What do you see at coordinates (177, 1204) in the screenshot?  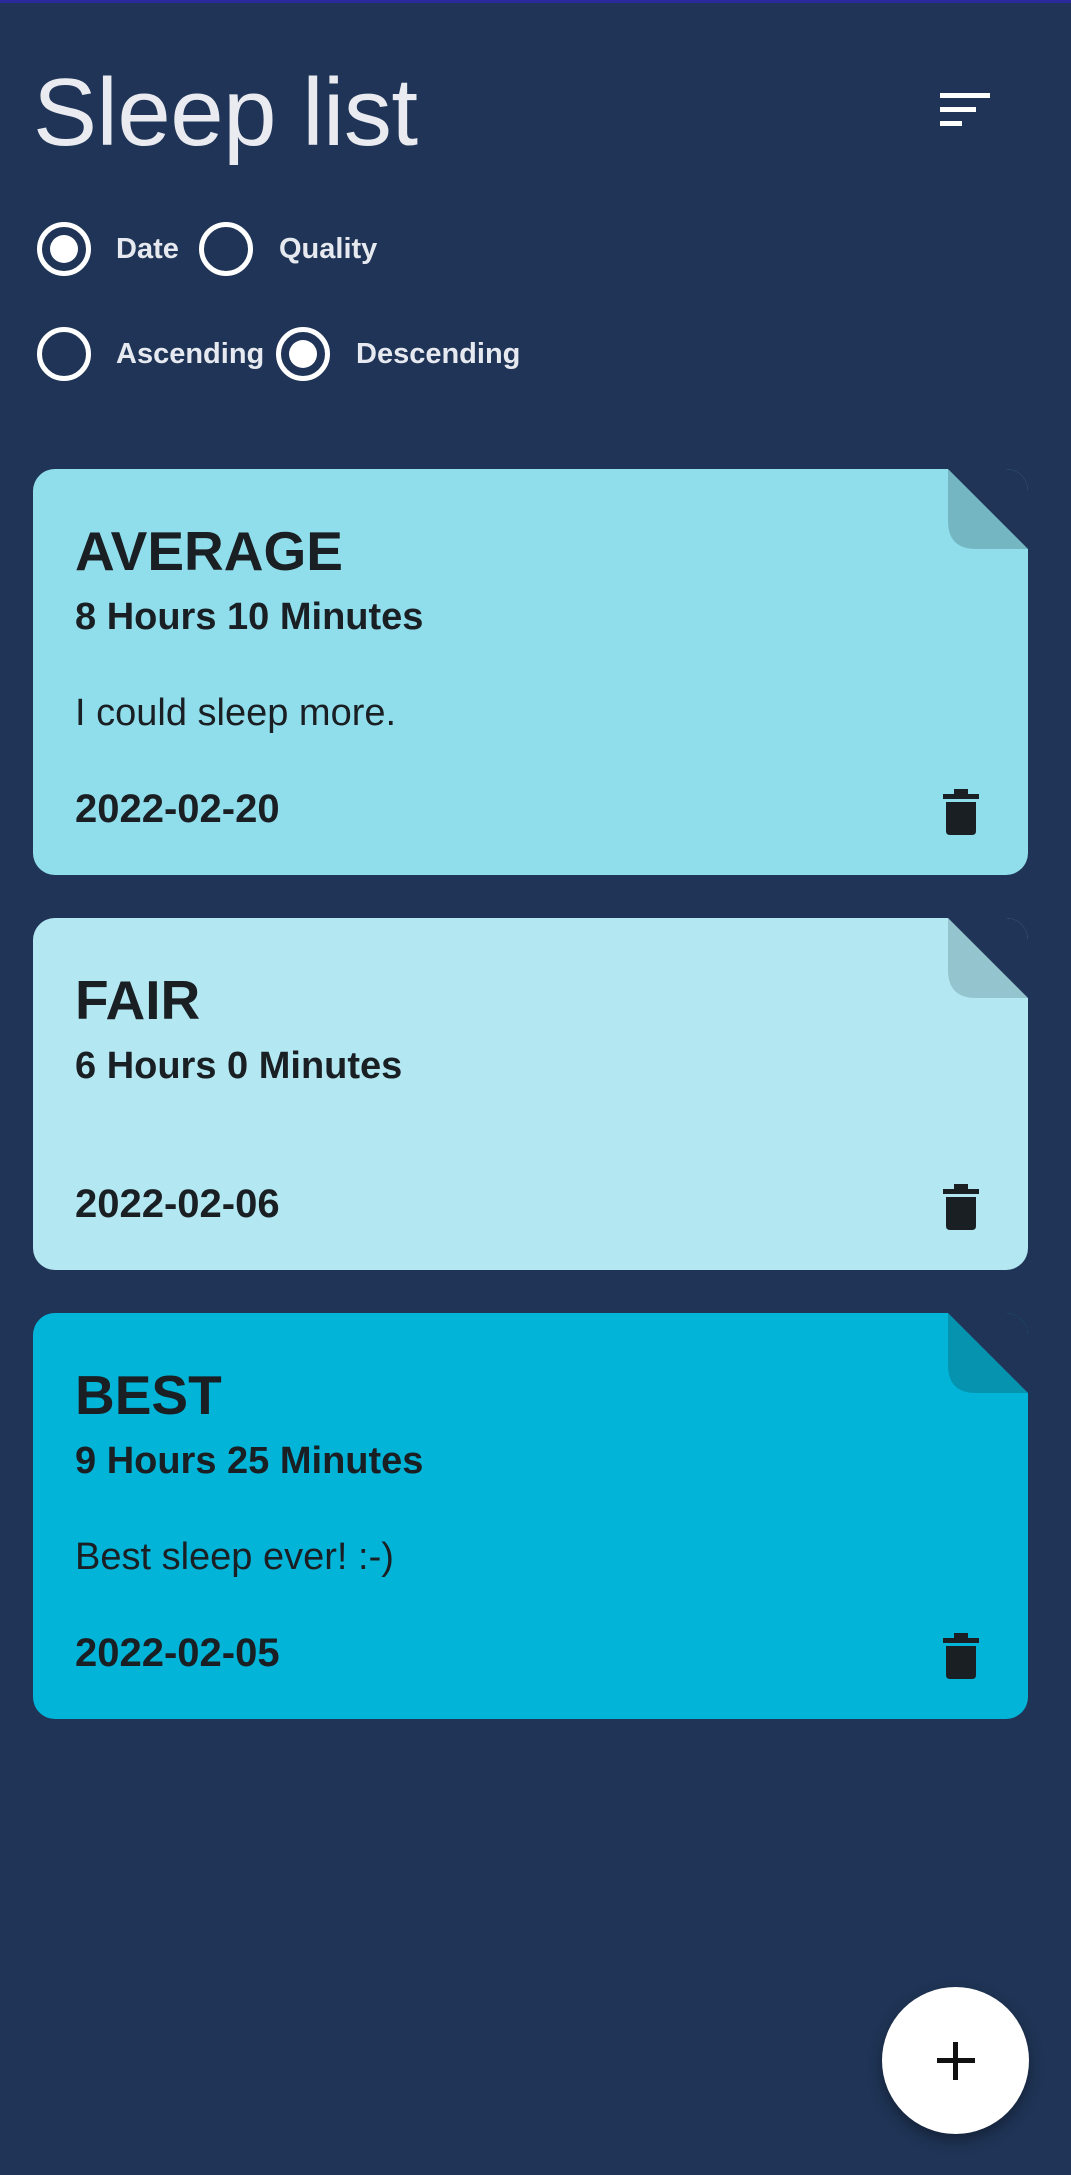 I see `sleep-date: 2022-02-06` at bounding box center [177, 1204].